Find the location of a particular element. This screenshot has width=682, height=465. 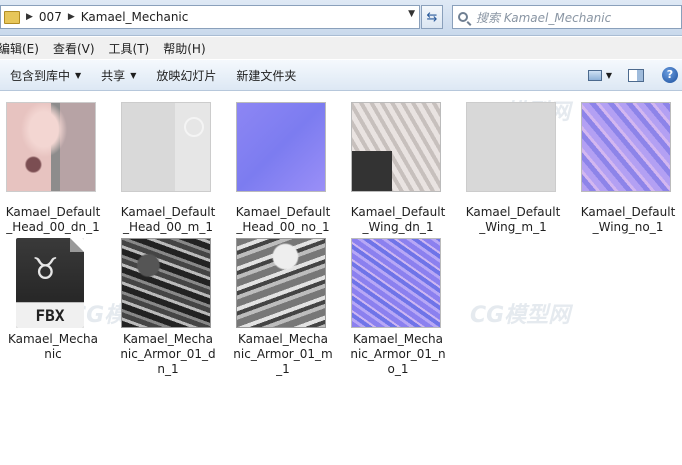

file-name: Kamael_Default _Wing_dn_1 is located at coordinates (398, 220).